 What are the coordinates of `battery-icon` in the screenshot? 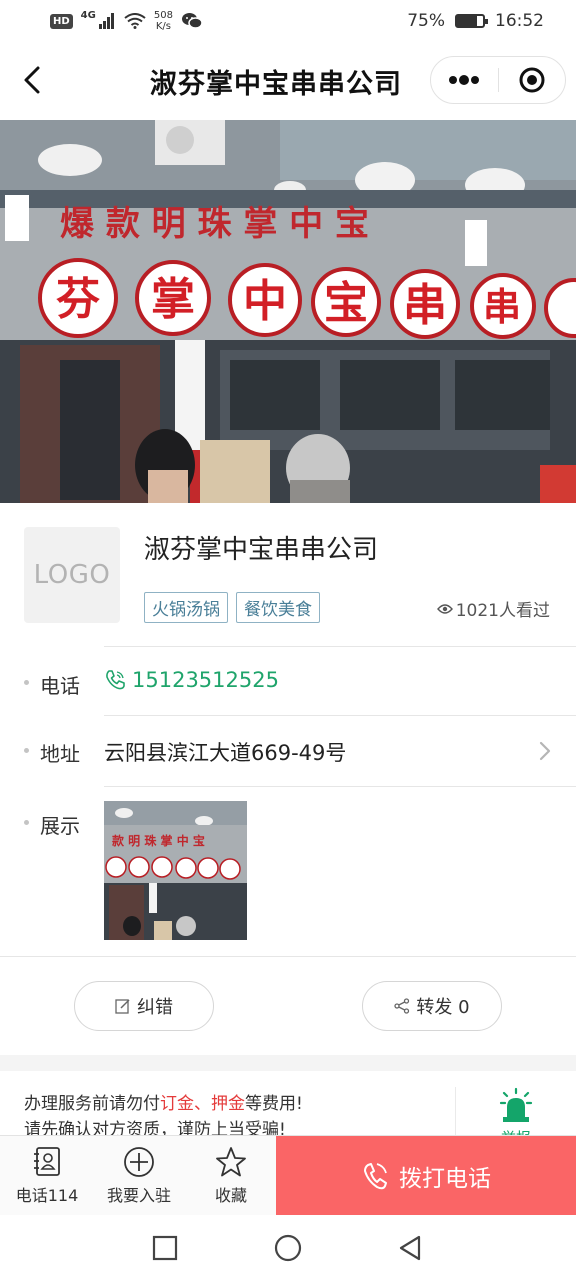 It's located at (471, 21).